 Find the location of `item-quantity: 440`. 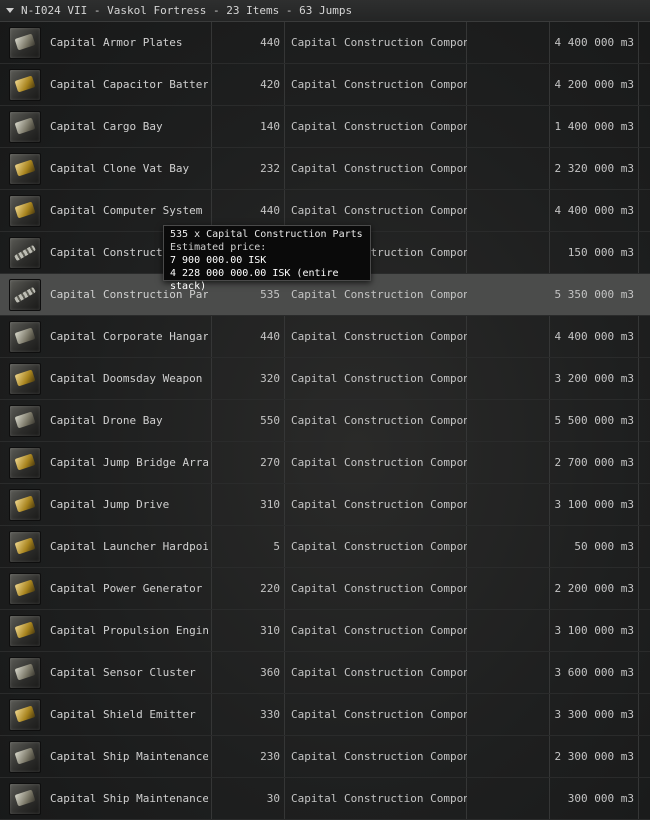

item-quantity: 440 is located at coordinates (270, 42).